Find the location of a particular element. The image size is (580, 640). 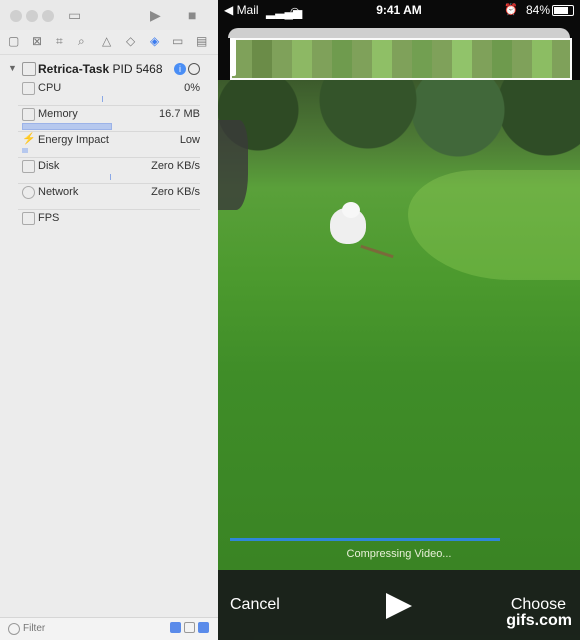

cancel-button: Cancel is located at coordinates (255, 605).